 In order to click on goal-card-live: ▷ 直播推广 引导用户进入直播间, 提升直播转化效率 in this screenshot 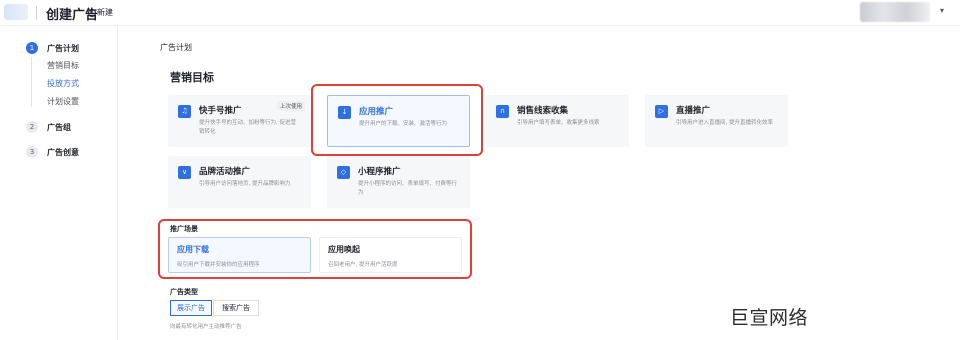, I will do `click(716, 121)`.